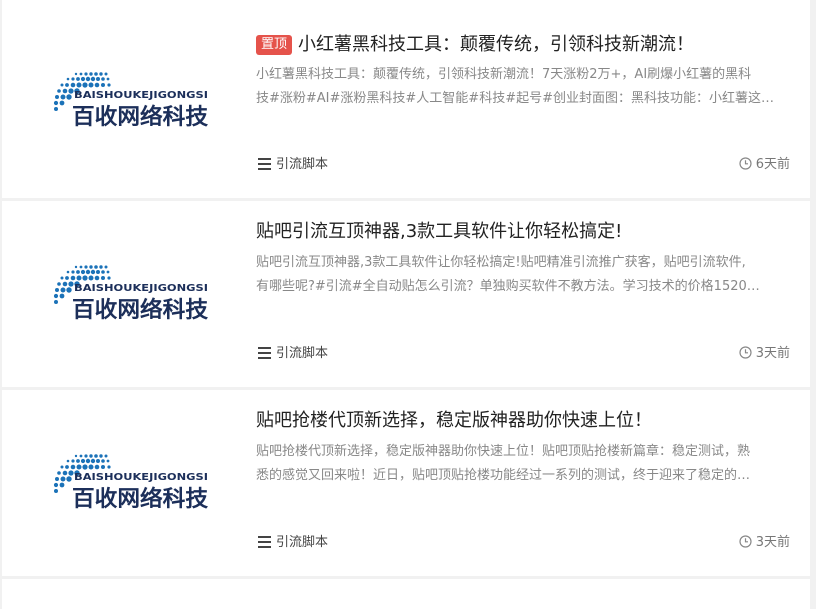 The image size is (816, 609). I want to click on logo-latin-text: BAISHOUKEJIGONGSI, so click(141, 288).